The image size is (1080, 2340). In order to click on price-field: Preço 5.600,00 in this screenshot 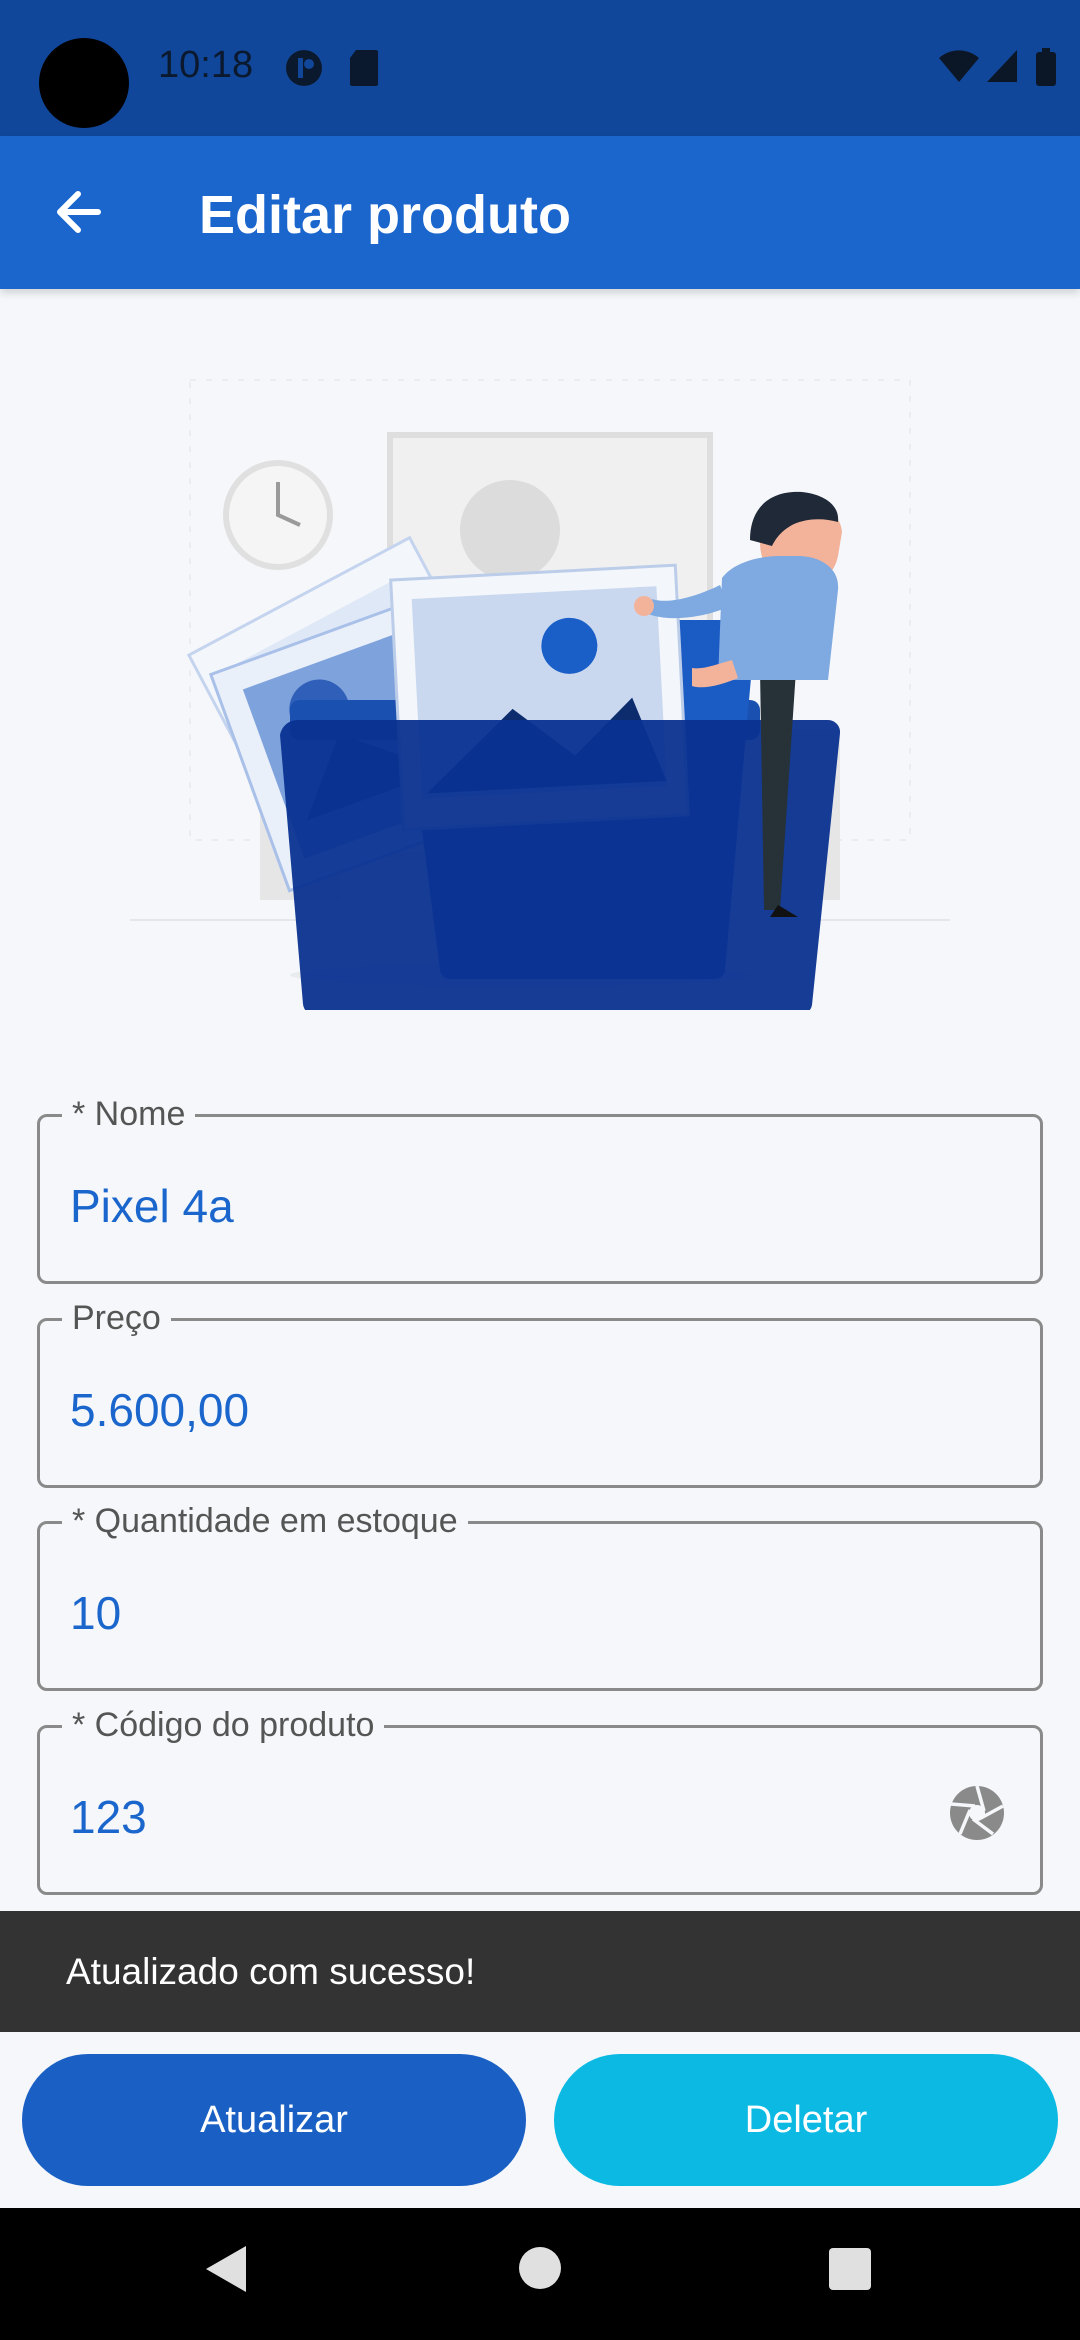, I will do `click(540, 1393)`.